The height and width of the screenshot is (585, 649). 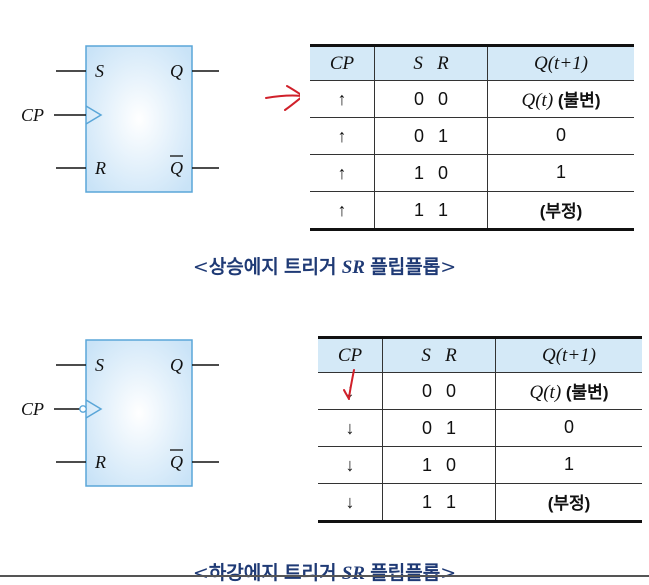 What do you see at coordinates (32, 409) in the screenshot?
I see `cp-label: CP` at bounding box center [32, 409].